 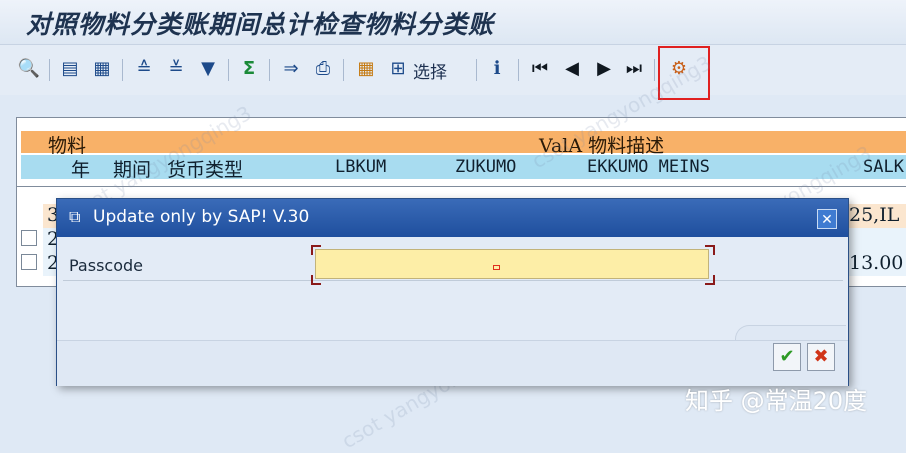 I want to click on filter-icon: ▼, so click(x=208, y=69).